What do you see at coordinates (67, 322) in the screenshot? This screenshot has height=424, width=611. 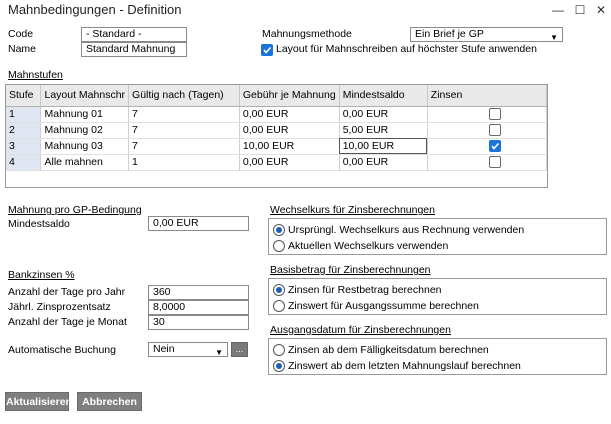 I see `days-month-label: Anzahl der Tage je Monat` at bounding box center [67, 322].